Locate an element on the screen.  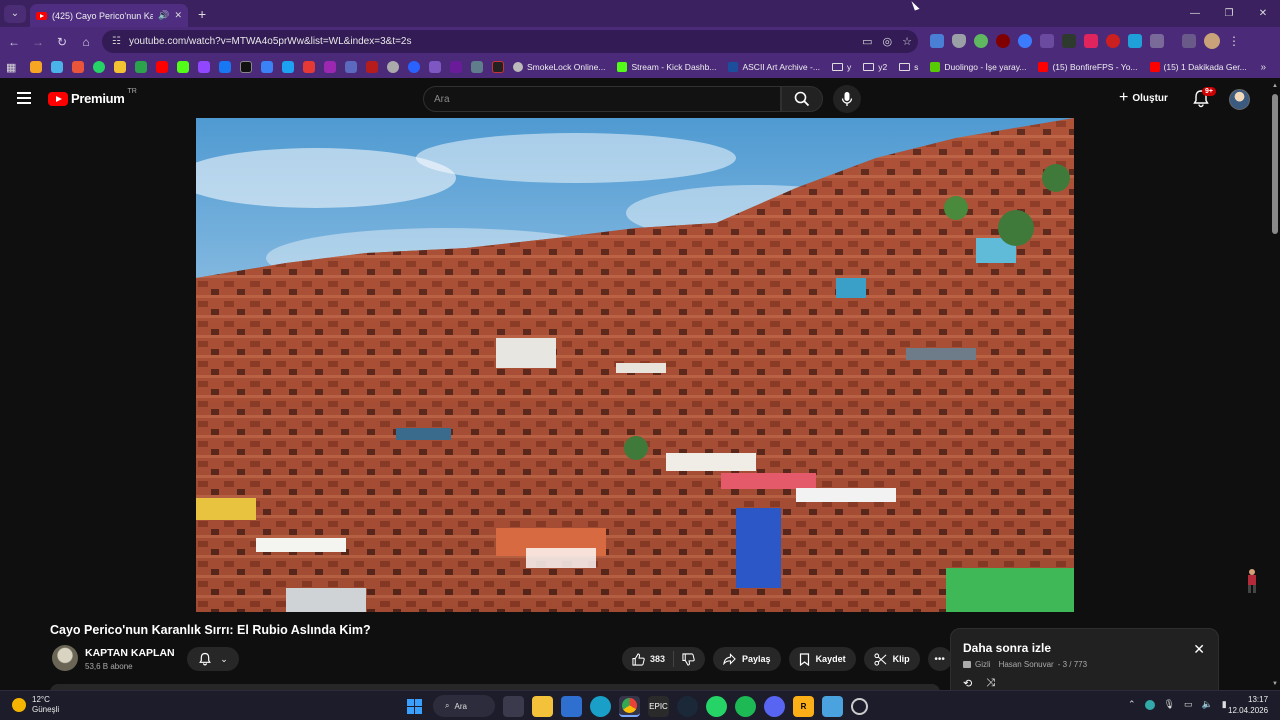
bookmark-folder: y2 is located at coordinates (875, 67).